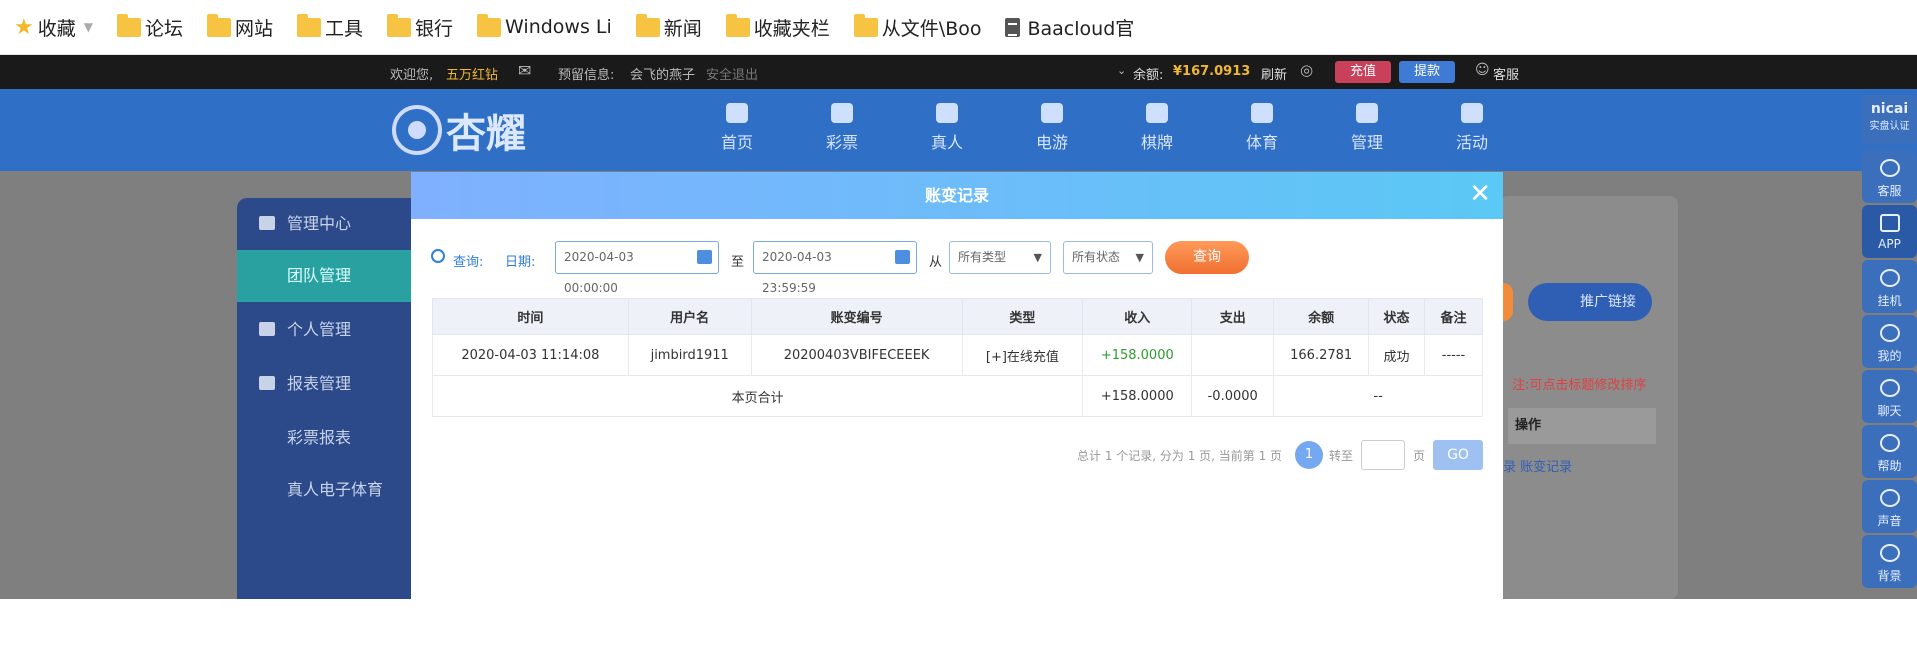  What do you see at coordinates (1506, 73) in the screenshot?
I see `service-link: 客服` at bounding box center [1506, 73].